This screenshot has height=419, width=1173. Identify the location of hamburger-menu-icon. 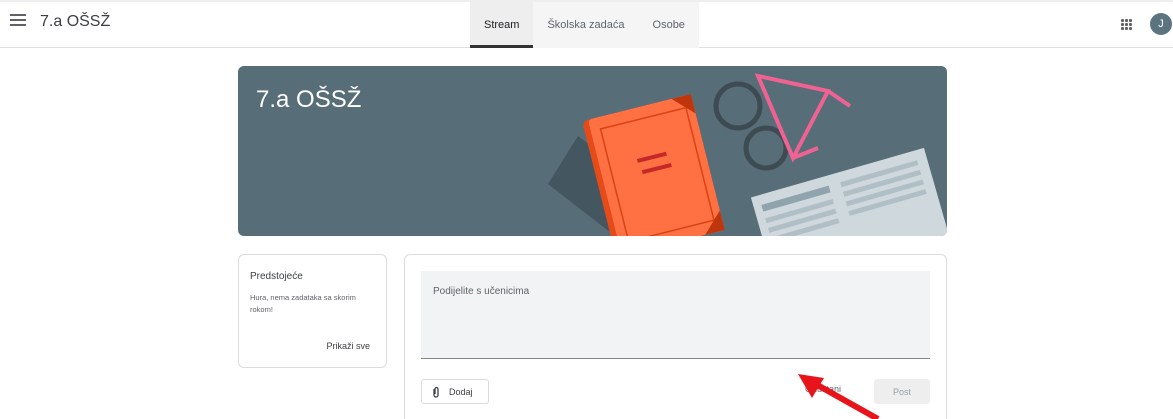
(18, 21).